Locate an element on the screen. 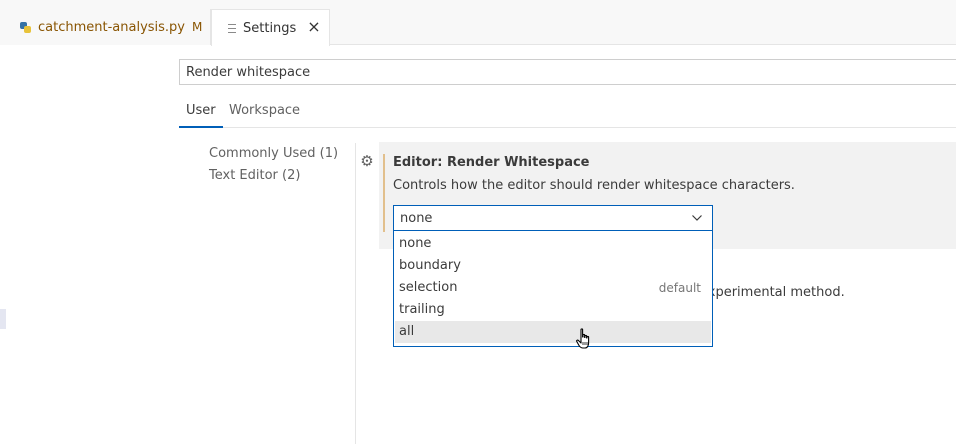 The width and height of the screenshot is (956, 444). select-value: none is located at coordinates (416, 218).